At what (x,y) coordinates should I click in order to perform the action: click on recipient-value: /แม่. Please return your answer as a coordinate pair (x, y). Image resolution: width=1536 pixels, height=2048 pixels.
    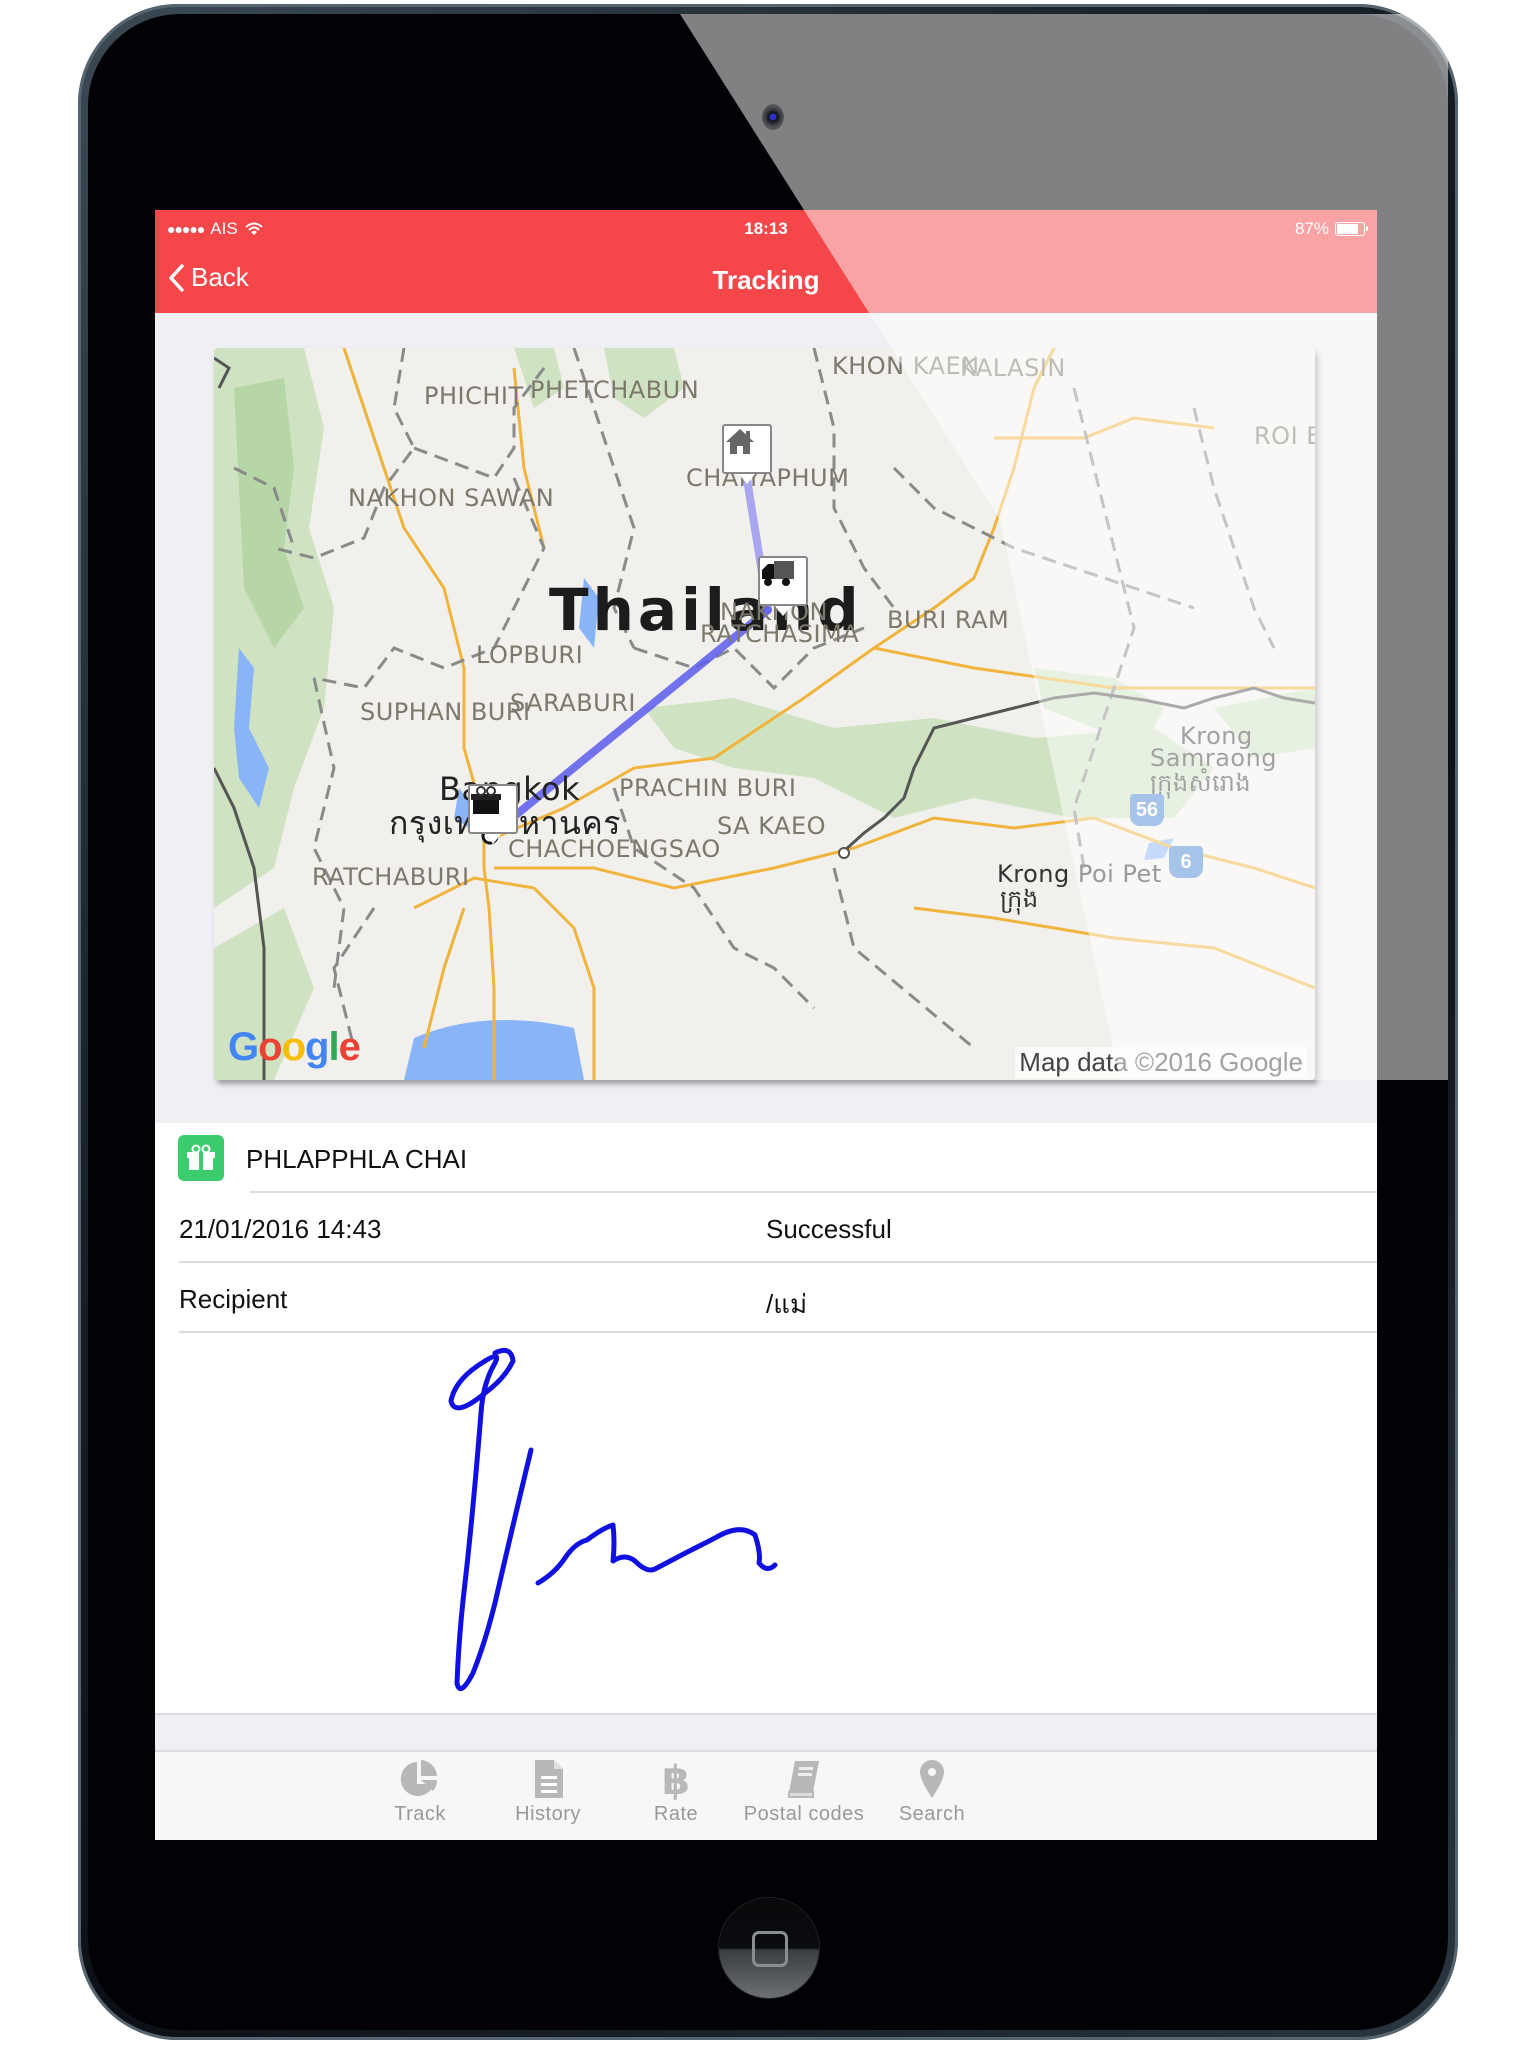
    Looking at the image, I should click on (787, 1304).